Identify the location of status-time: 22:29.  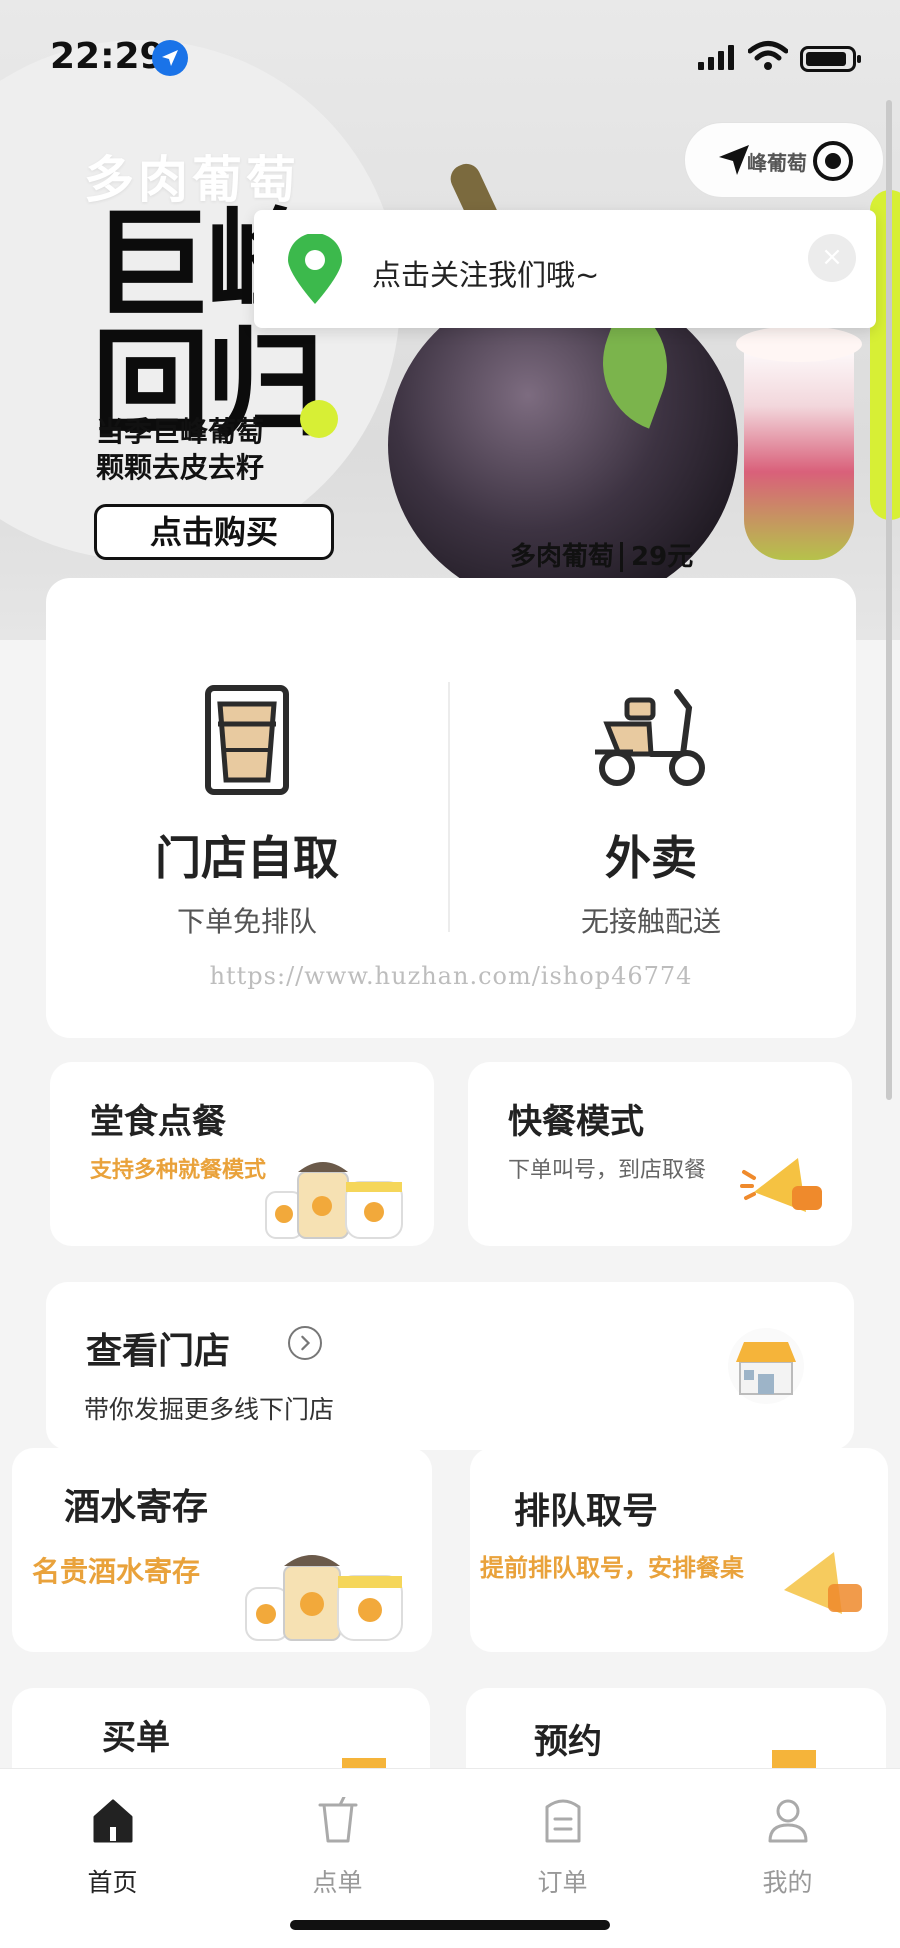
(107, 56).